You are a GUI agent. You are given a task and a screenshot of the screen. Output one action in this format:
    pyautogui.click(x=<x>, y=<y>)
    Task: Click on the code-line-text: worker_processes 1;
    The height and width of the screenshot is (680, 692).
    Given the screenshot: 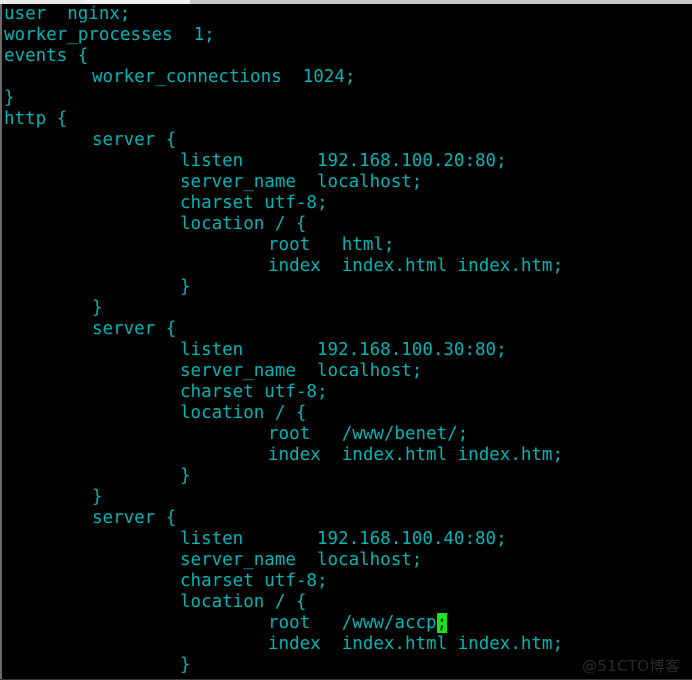 What is the action you would take?
    pyautogui.click(x=109, y=35)
    